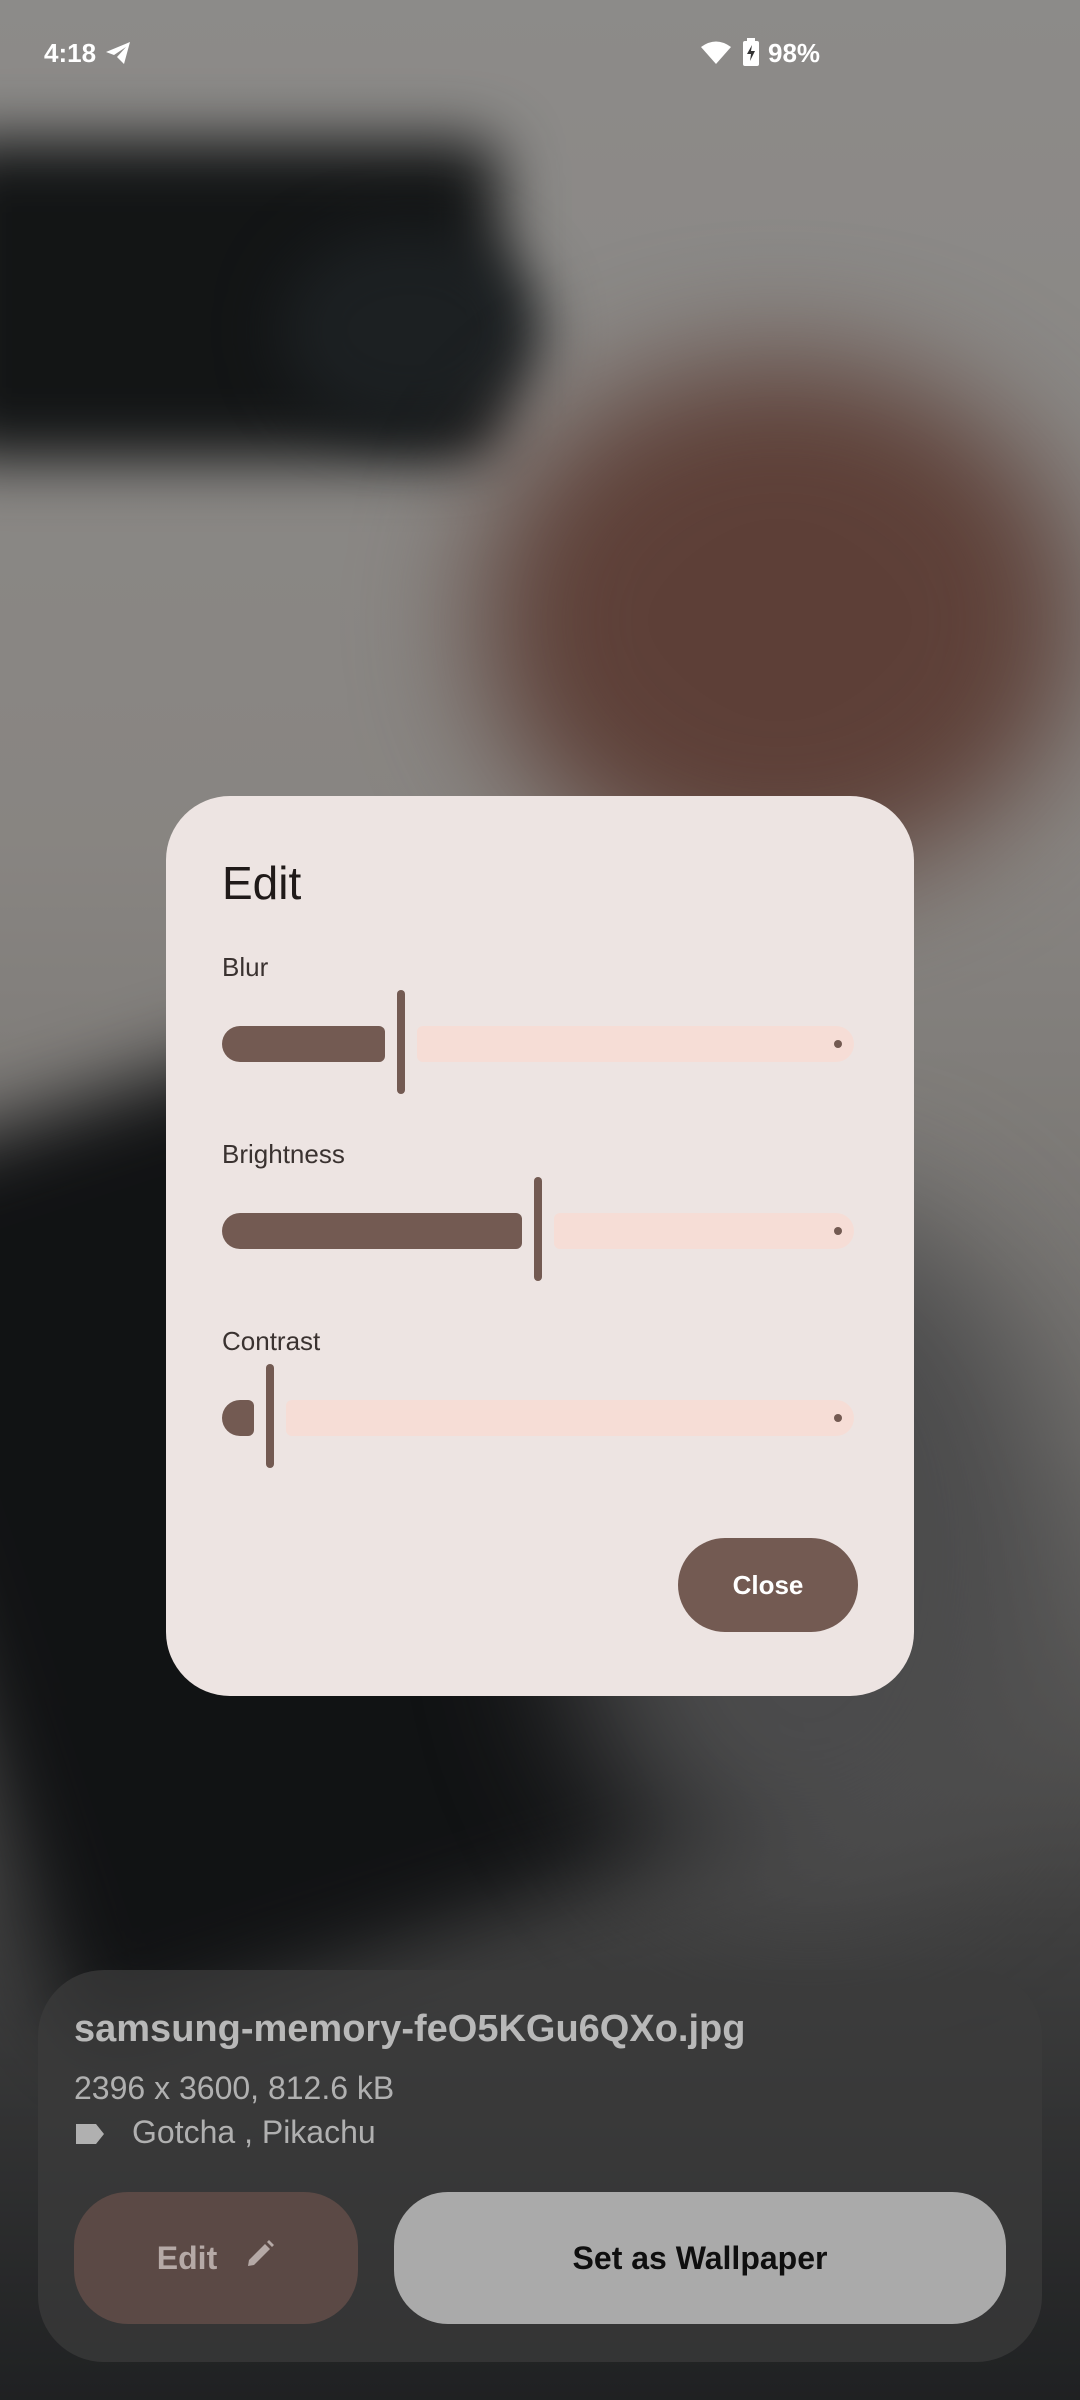 Image resolution: width=1080 pixels, height=2400 pixels. Describe the element at coordinates (90, 2136) in the screenshot. I see `label-icon` at that location.